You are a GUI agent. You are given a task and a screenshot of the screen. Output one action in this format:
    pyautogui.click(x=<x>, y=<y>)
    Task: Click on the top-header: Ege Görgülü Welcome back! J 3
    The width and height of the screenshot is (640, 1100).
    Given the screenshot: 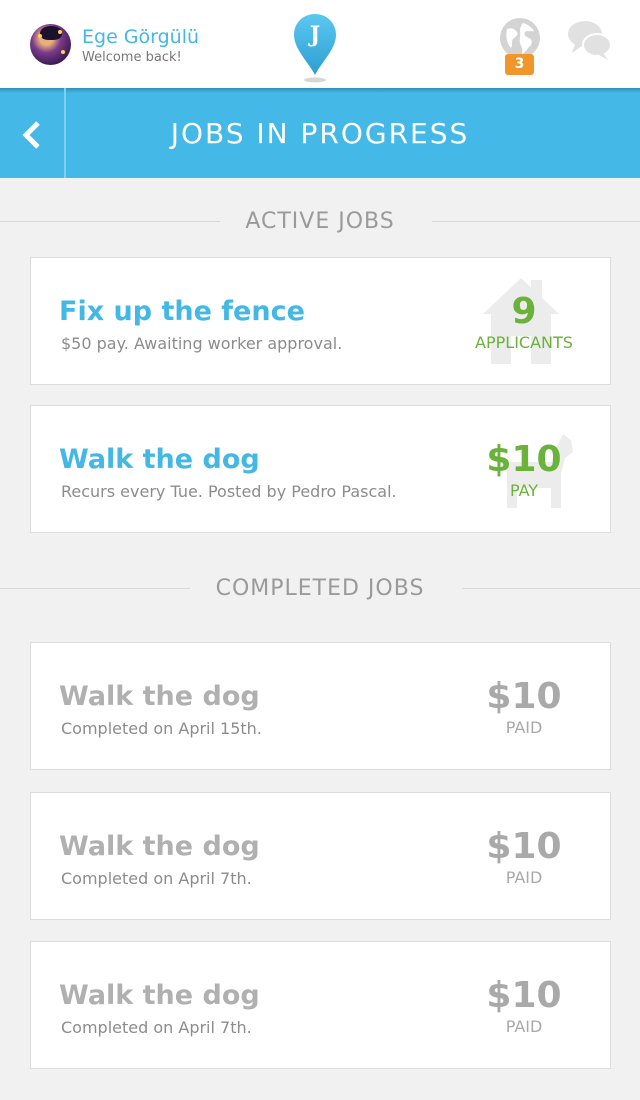 What is the action you would take?
    pyautogui.click(x=320, y=44)
    